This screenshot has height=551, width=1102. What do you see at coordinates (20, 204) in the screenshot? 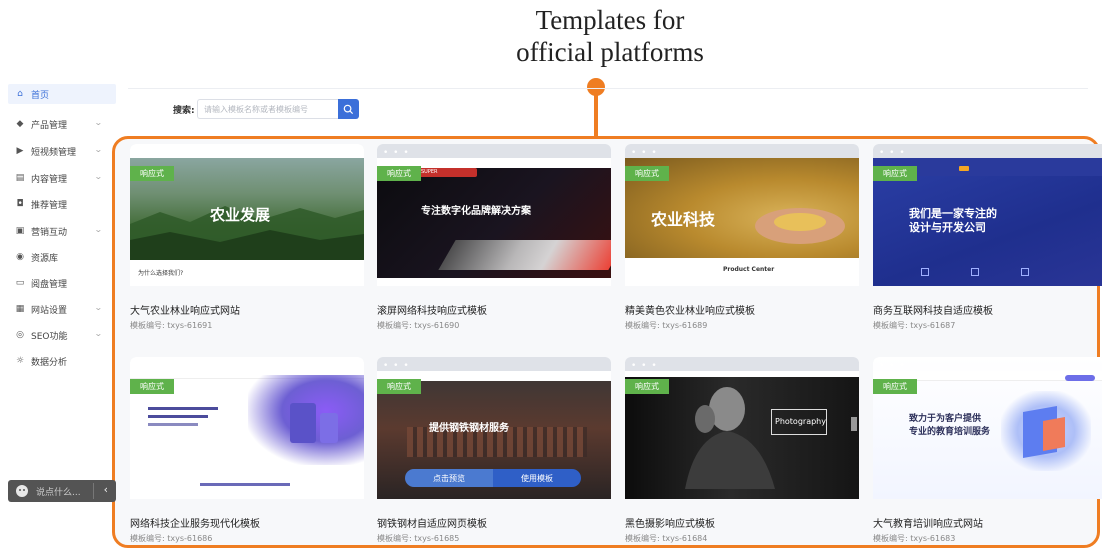
I see `recommend-icon: ◘` at bounding box center [20, 204].